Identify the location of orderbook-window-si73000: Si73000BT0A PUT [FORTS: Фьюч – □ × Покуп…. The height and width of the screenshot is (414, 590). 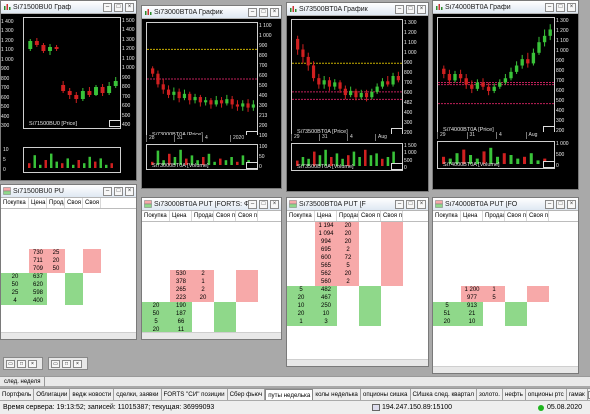
(211, 268).